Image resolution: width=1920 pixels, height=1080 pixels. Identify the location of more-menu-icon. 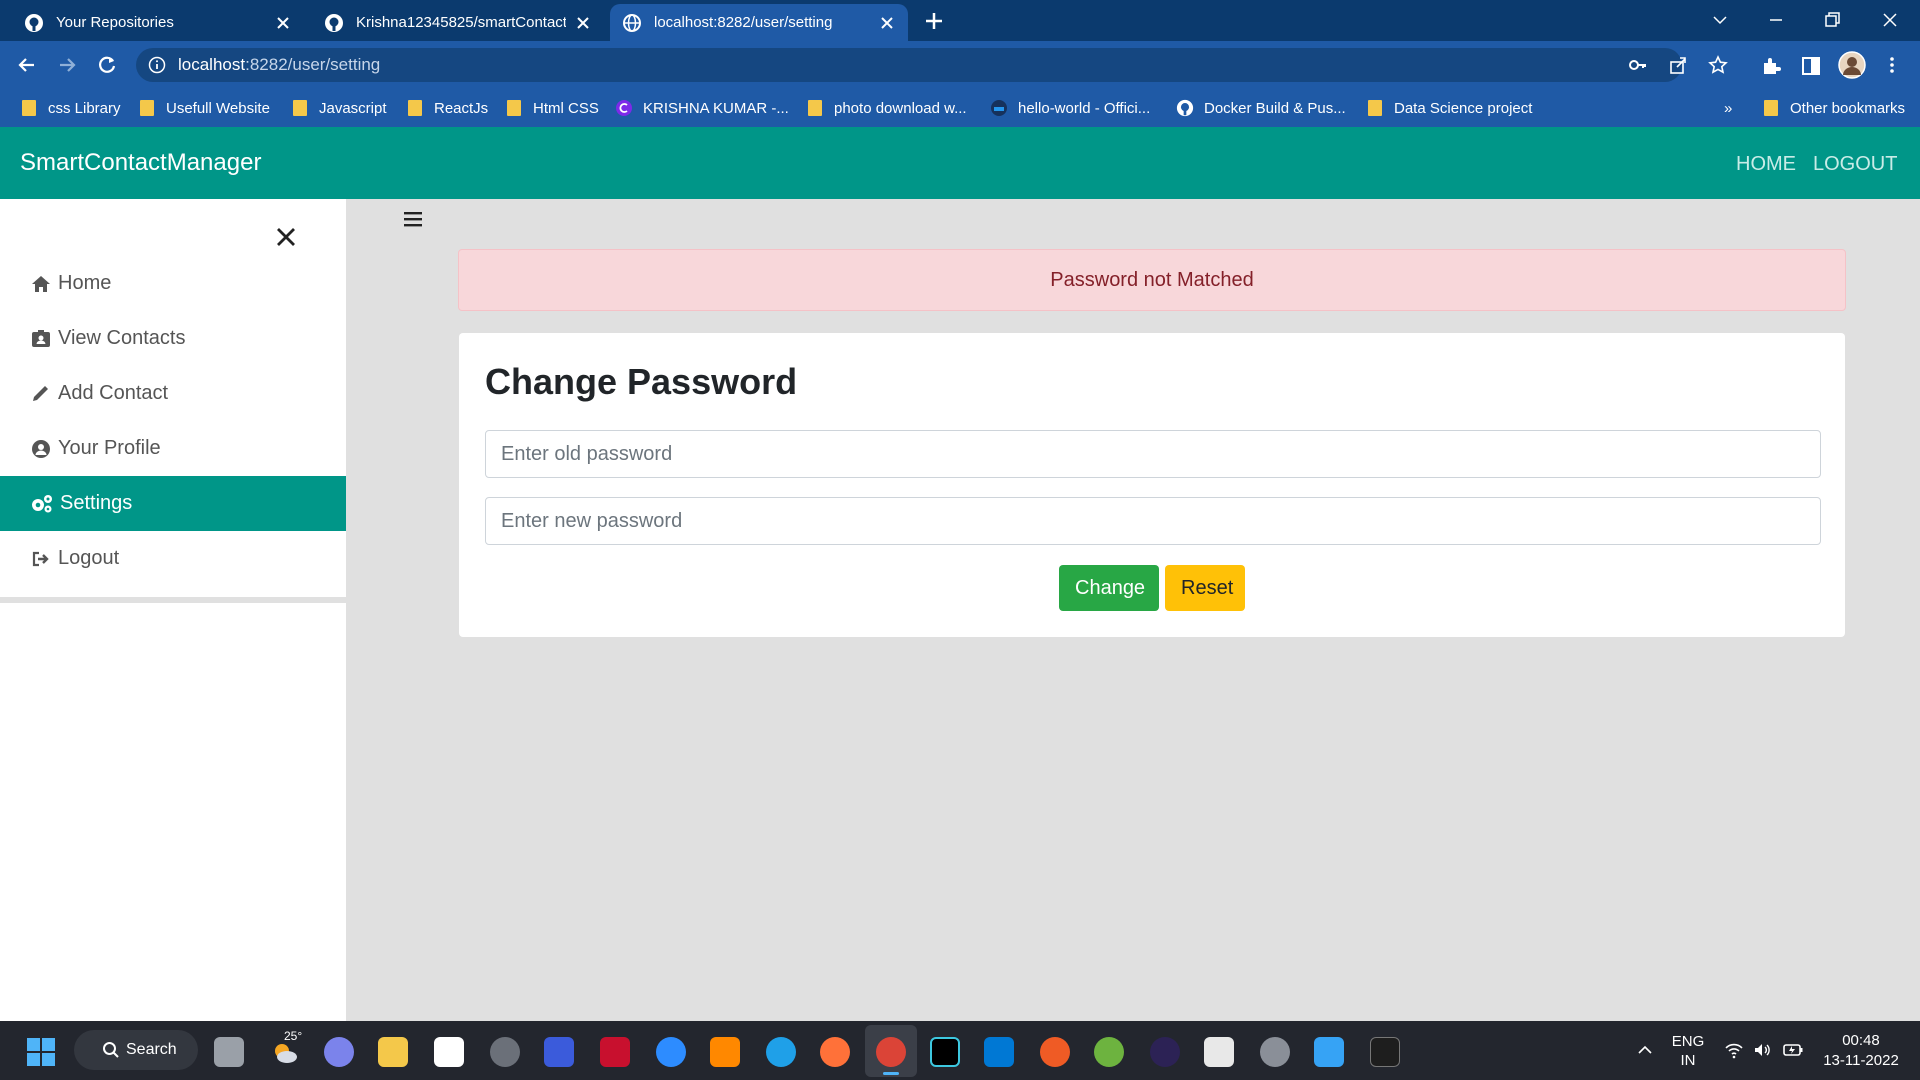
(1892, 65).